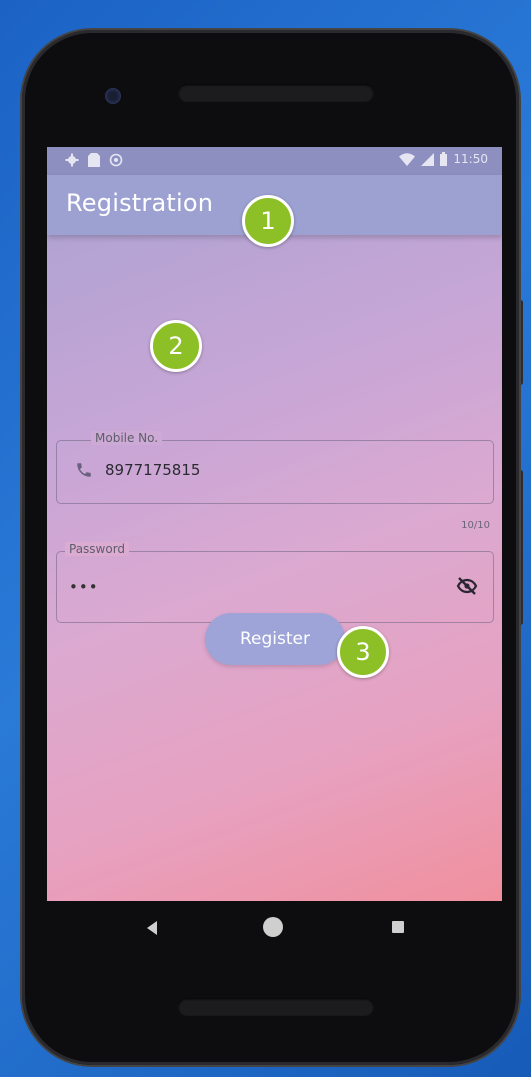 This screenshot has width=531, height=1077. Describe the element at coordinates (140, 203) in the screenshot. I see `page-title: Registration` at that location.